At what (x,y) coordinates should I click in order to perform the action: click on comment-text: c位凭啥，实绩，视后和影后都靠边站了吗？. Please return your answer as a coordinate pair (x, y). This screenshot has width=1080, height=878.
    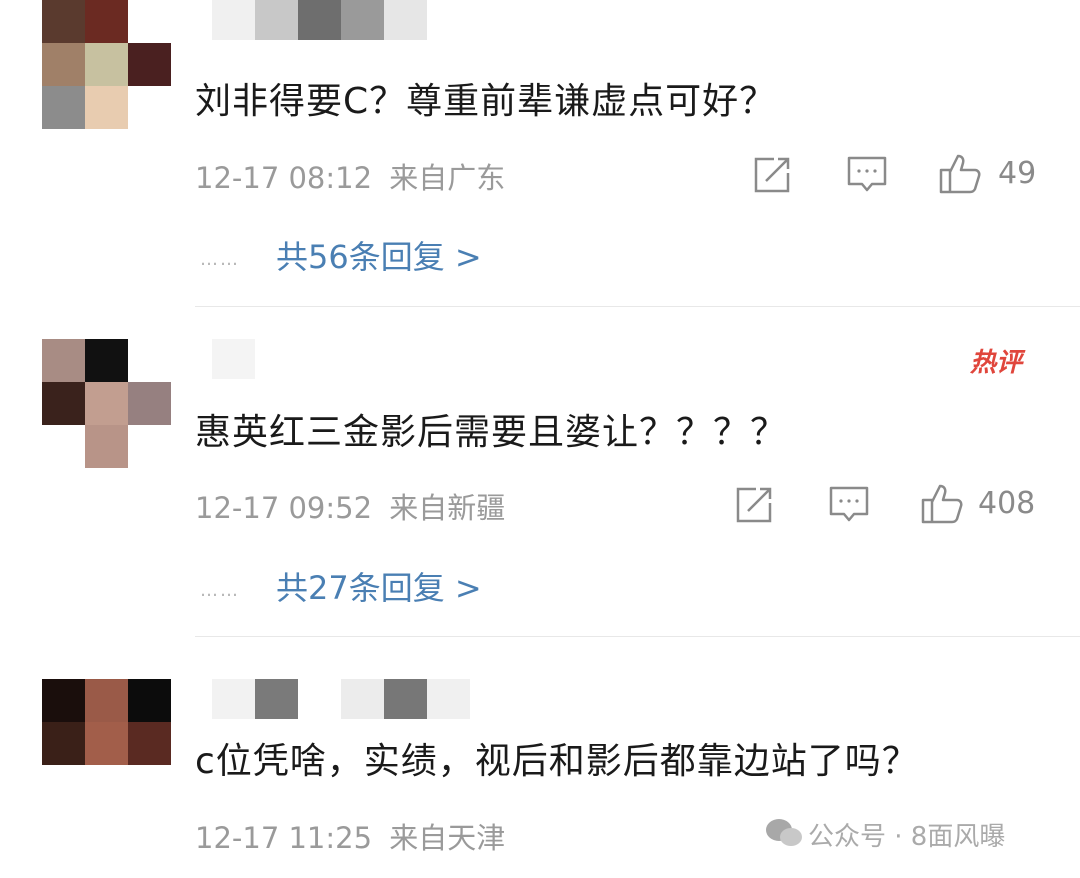
    Looking at the image, I should click on (557, 761).